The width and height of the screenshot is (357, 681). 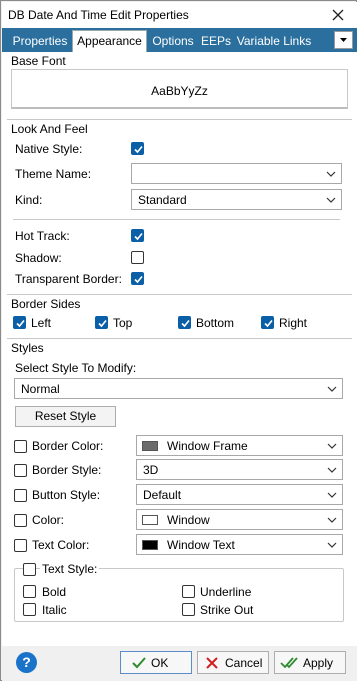 I want to click on help-icon: ?, so click(x=26, y=662).